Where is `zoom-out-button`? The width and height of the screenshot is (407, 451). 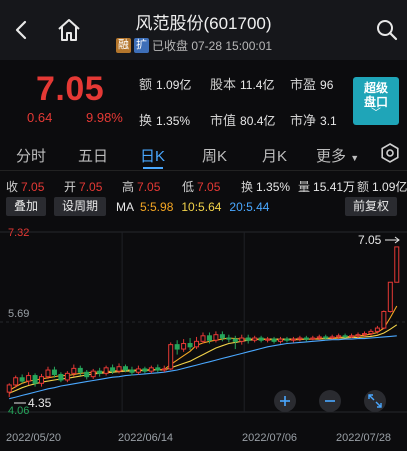 zoom-out-button is located at coordinates (330, 401).